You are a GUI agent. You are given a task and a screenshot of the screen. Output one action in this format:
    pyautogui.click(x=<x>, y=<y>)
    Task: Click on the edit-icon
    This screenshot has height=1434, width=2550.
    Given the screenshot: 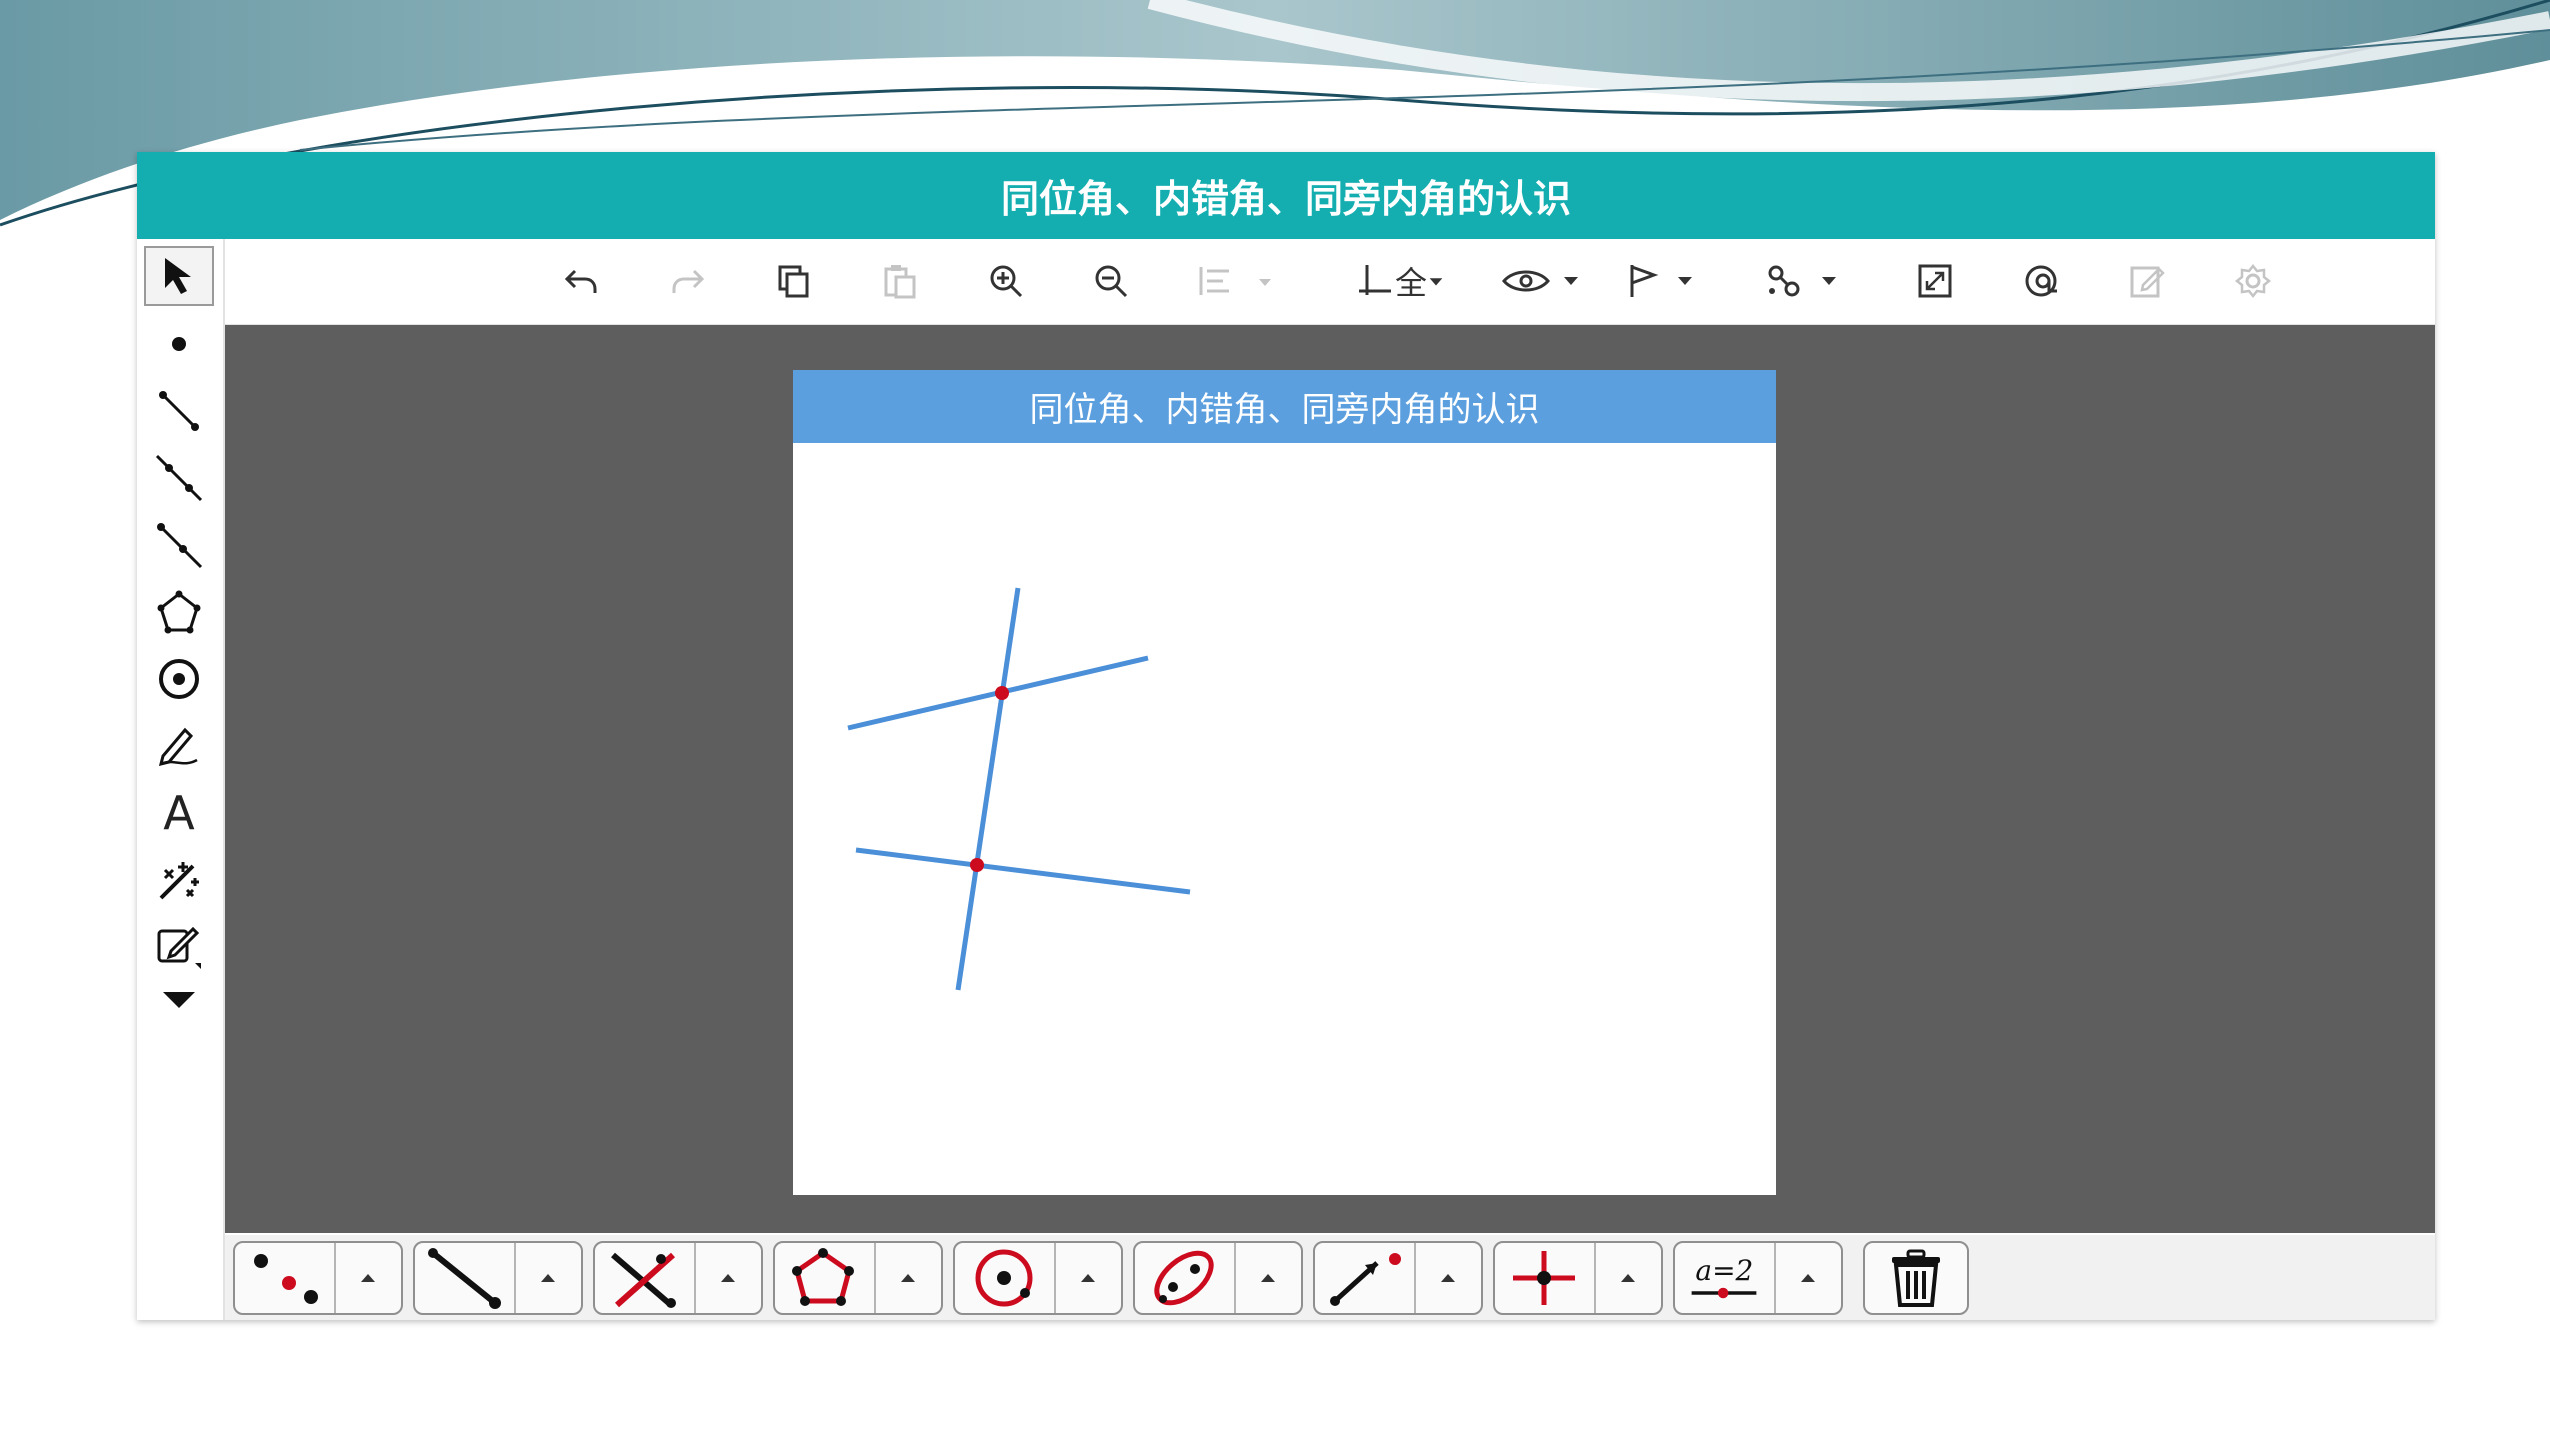 What is the action you would take?
    pyautogui.click(x=2147, y=282)
    